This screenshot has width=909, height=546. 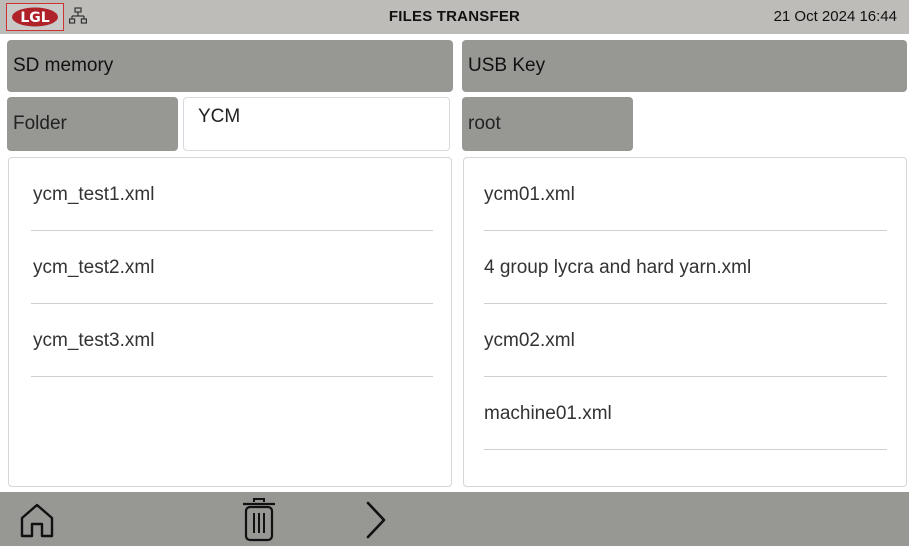 What do you see at coordinates (232, 340) in the screenshot?
I see `sd-file-item: ycm_test3.xml` at bounding box center [232, 340].